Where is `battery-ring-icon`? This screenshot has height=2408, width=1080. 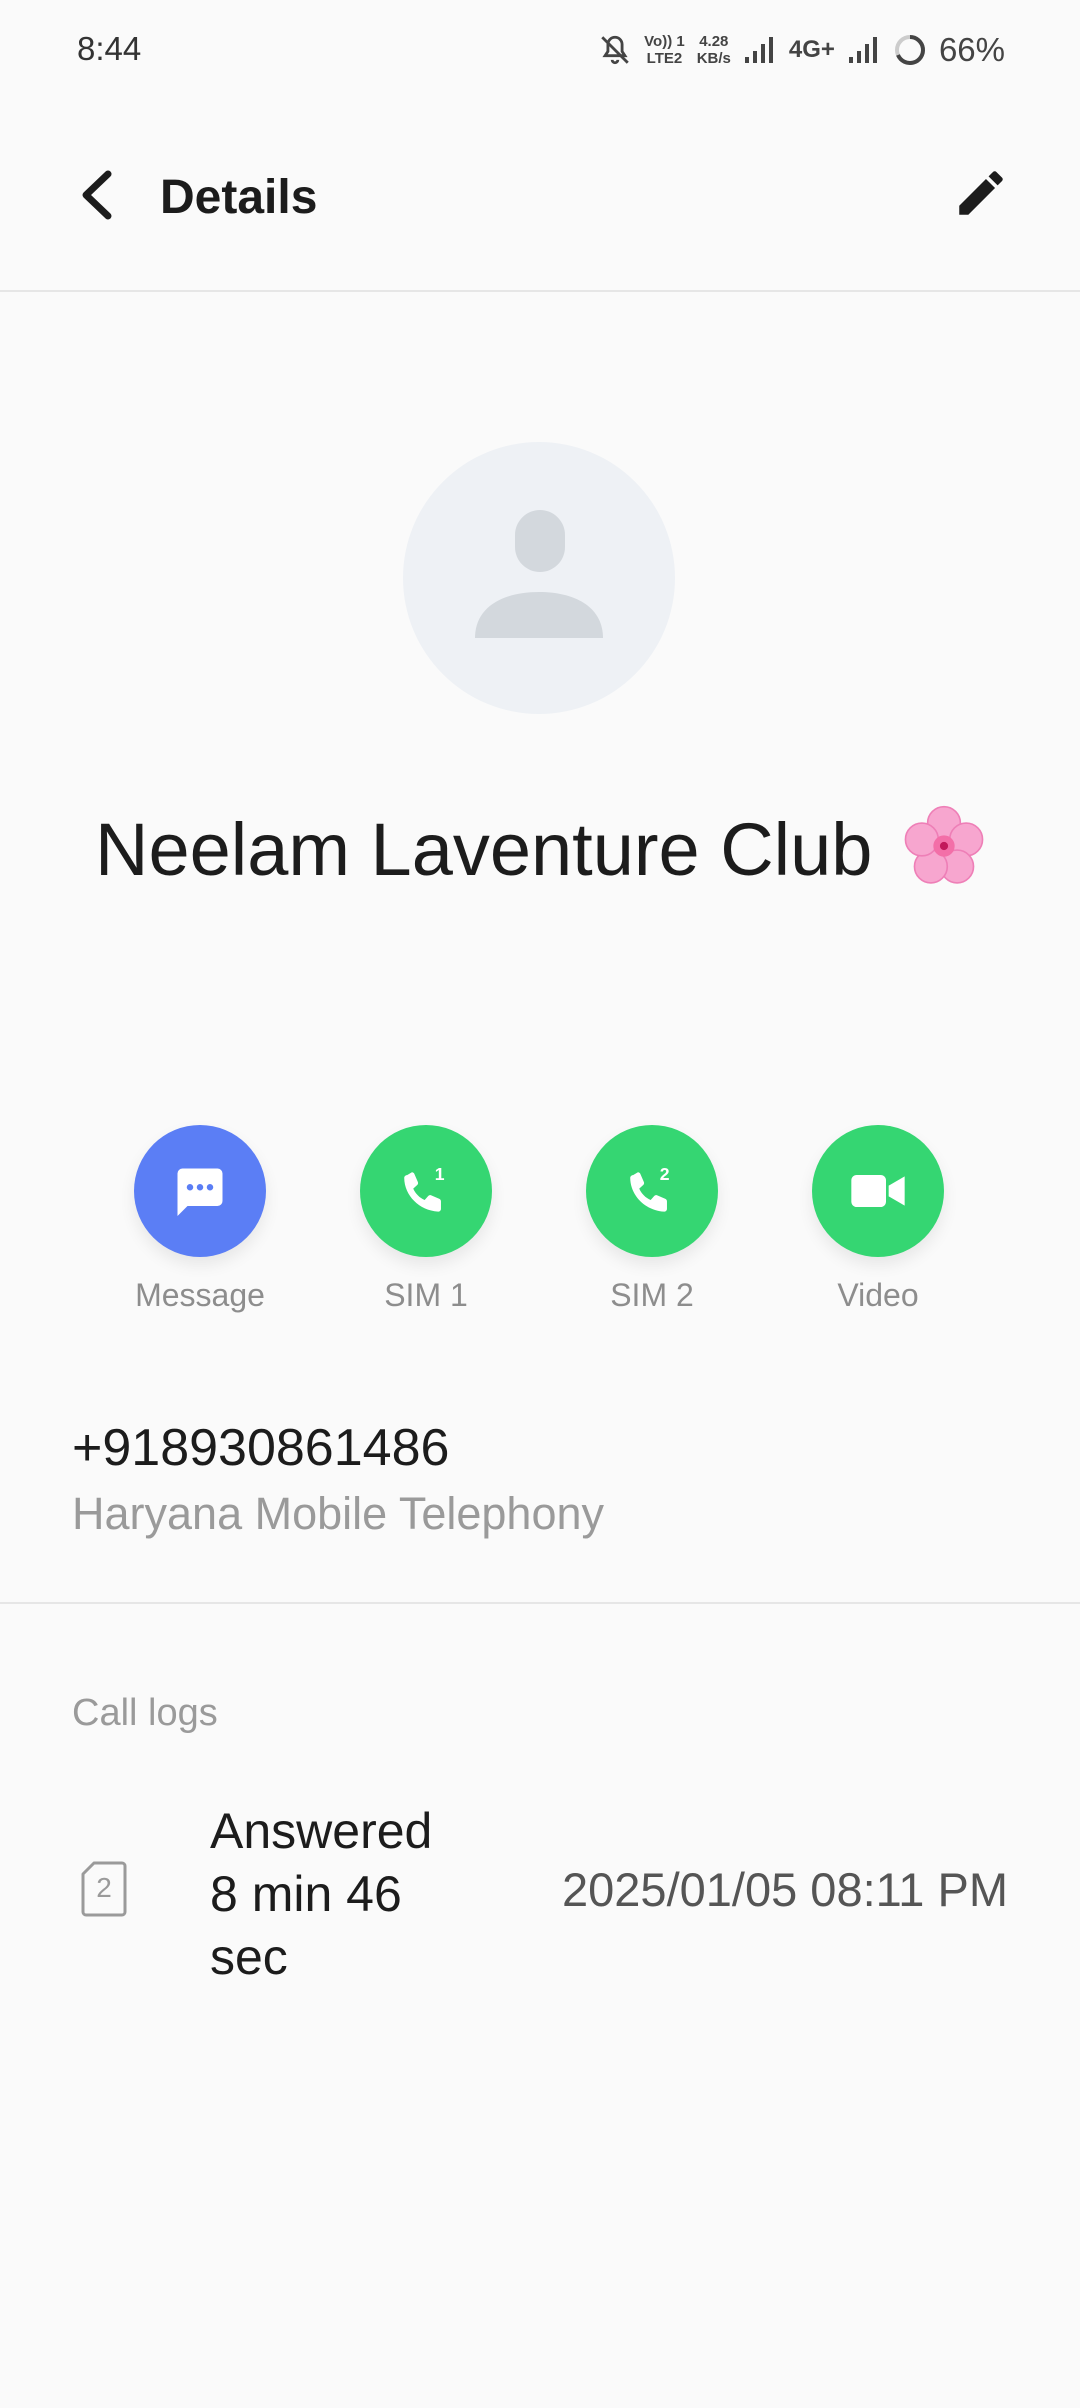 battery-ring-icon is located at coordinates (909, 50).